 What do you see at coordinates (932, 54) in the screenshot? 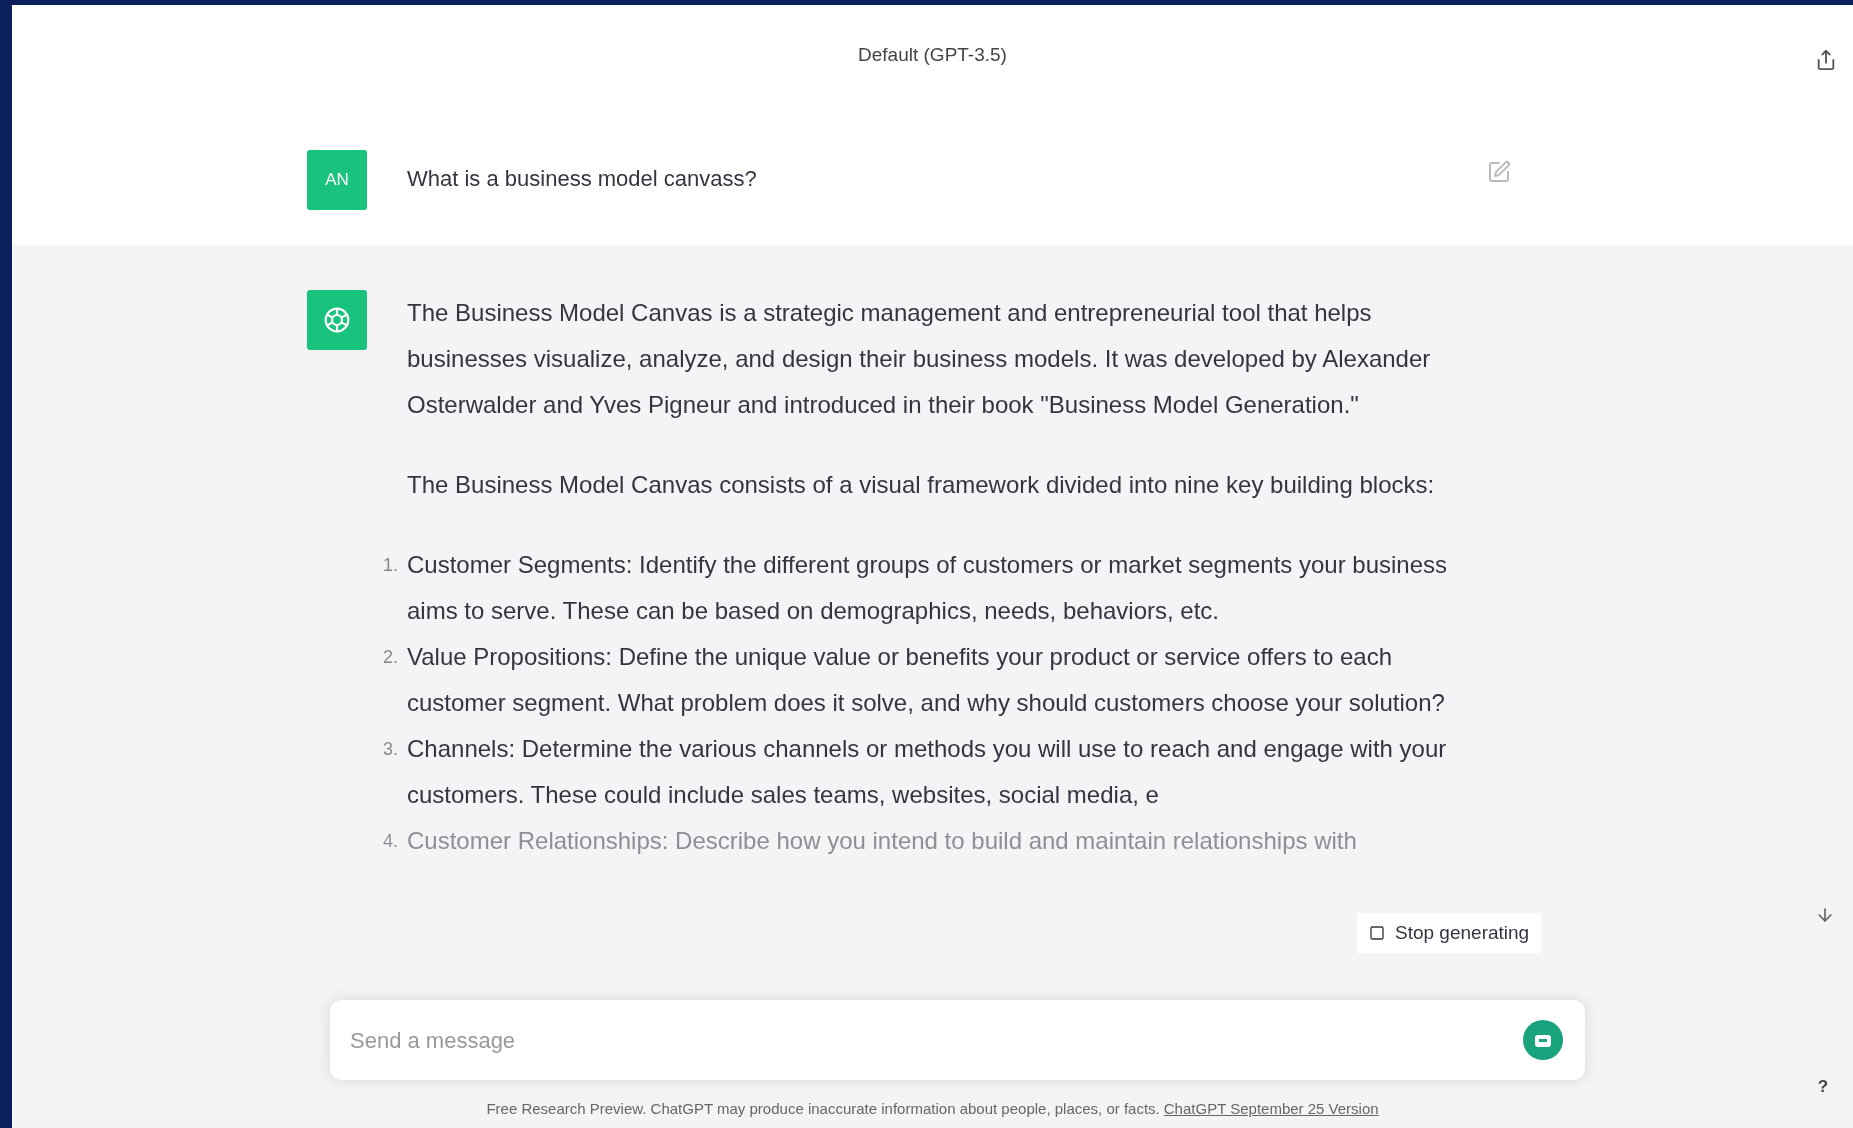
I see `model-title: Default (GPT-3.5)` at bounding box center [932, 54].